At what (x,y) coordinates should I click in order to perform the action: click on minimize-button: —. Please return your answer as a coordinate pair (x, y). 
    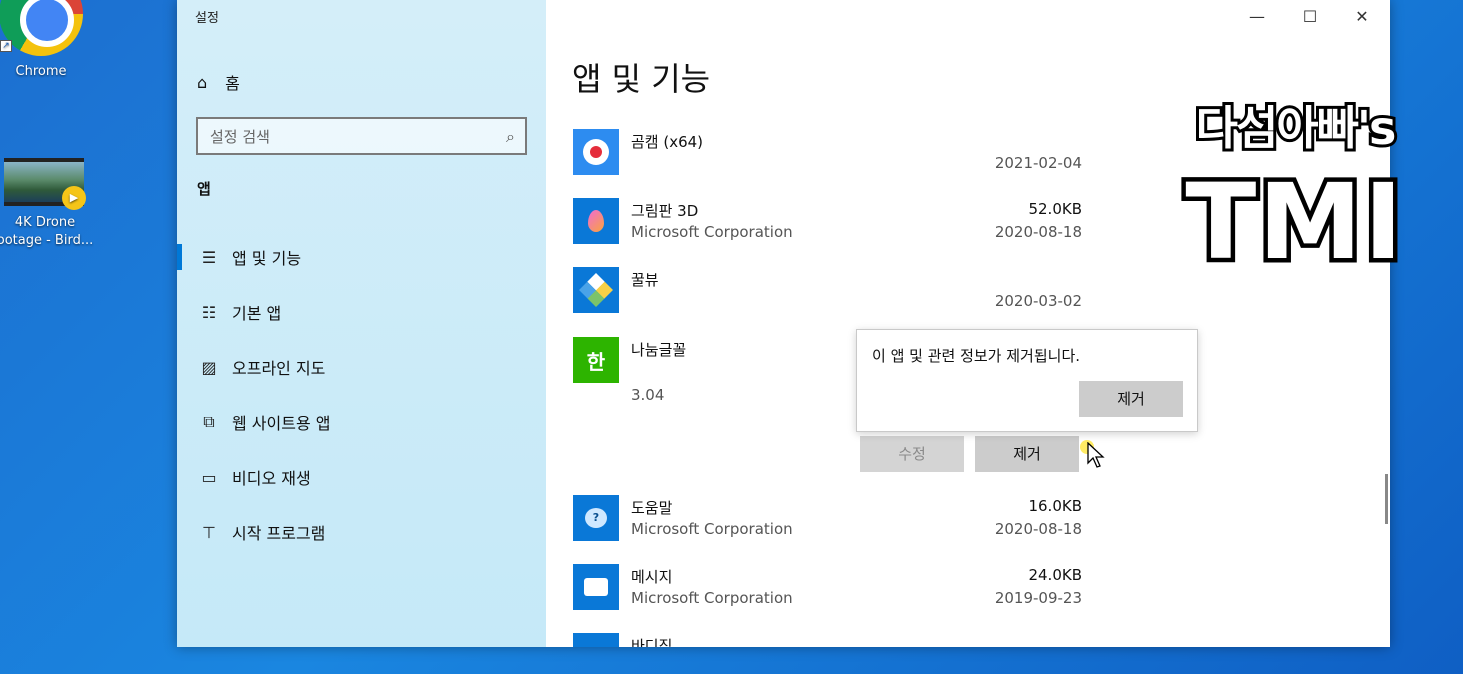
    Looking at the image, I should click on (1257, 17).